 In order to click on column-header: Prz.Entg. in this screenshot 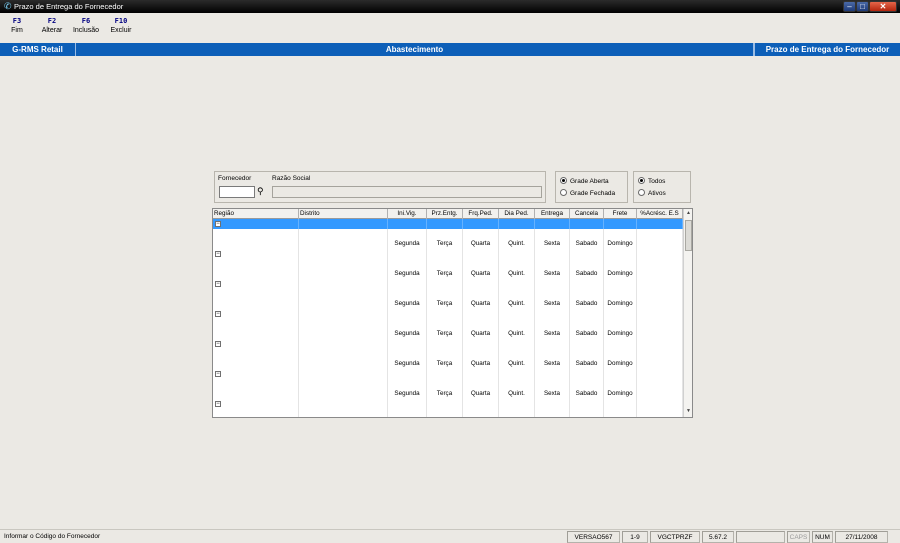, I will do `click(445, 214)`.